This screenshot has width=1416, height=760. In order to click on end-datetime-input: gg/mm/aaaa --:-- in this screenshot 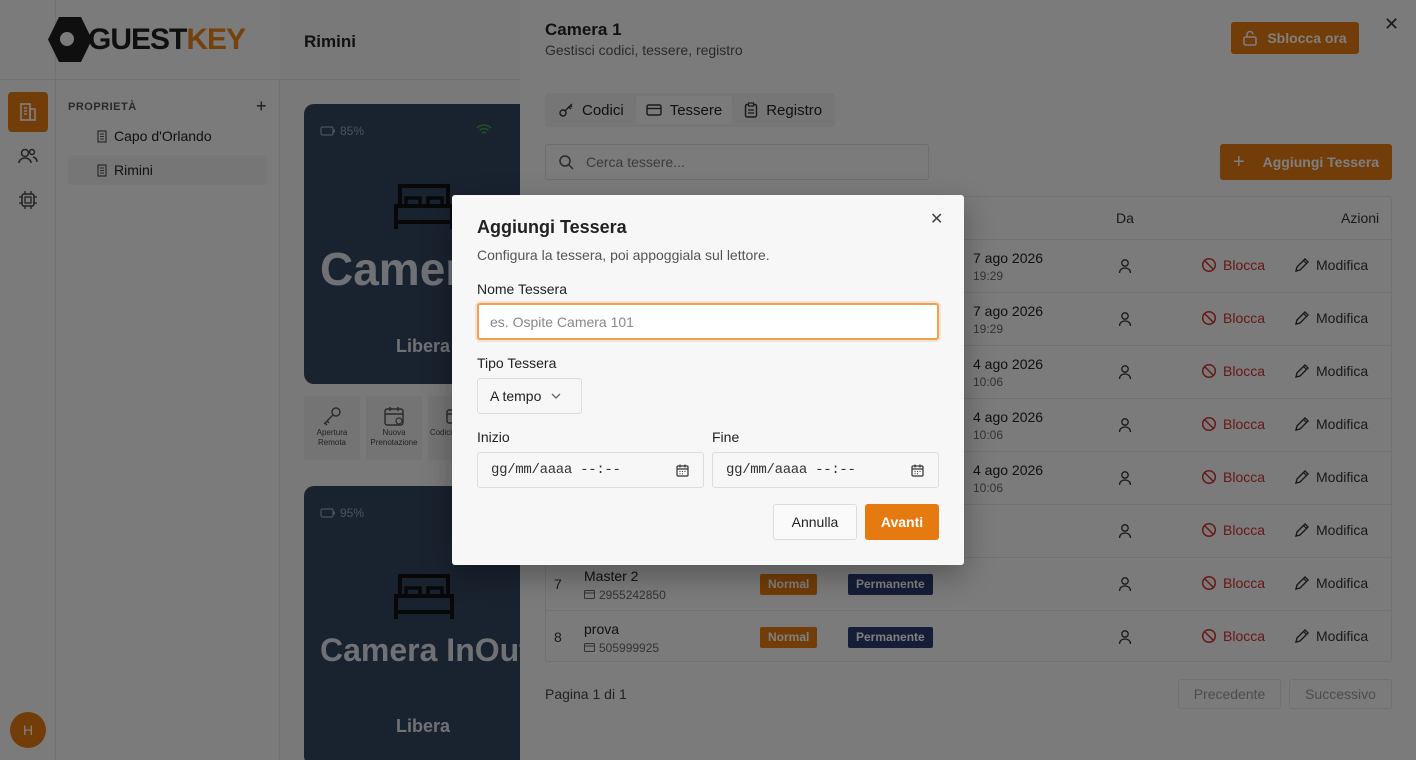, I will do `click(825, 470)`.